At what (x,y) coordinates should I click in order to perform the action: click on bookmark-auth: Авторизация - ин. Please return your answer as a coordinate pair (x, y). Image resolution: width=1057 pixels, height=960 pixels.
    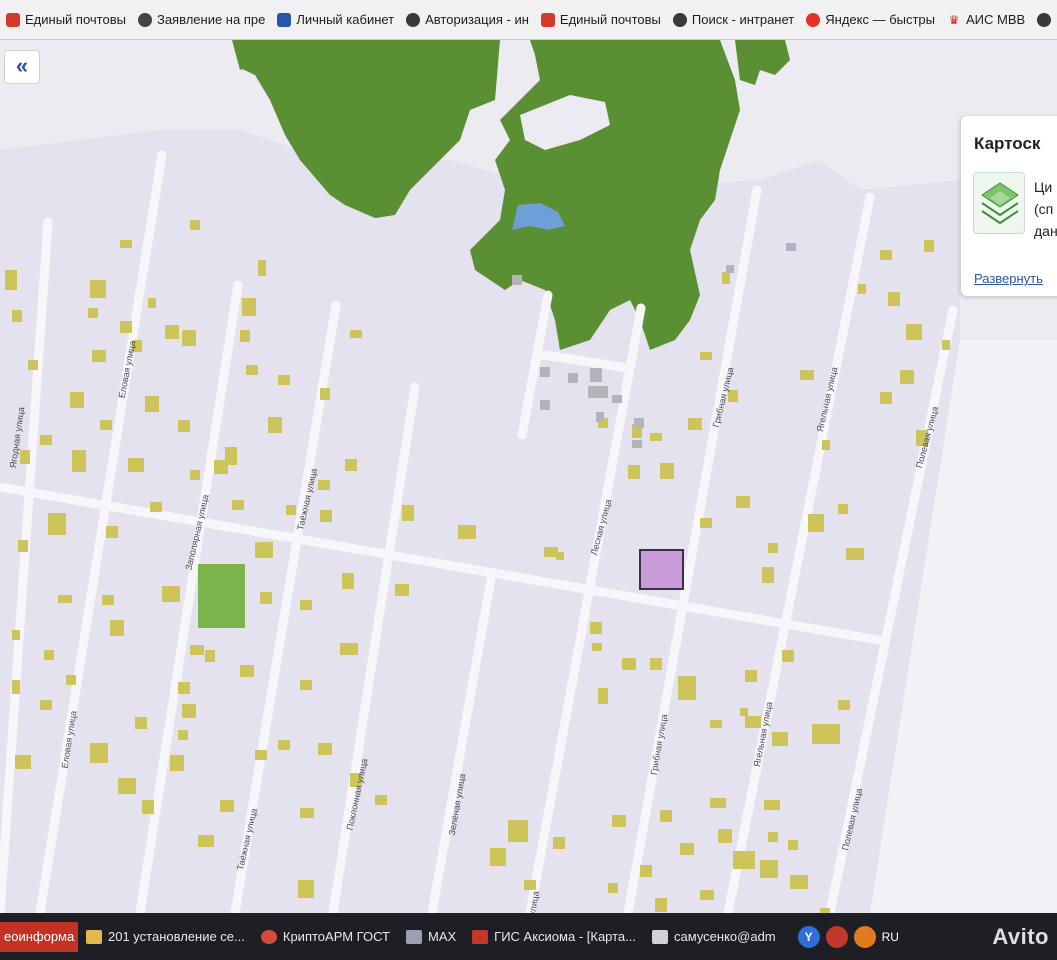
    Looking at the image, I should click on (467, 19).